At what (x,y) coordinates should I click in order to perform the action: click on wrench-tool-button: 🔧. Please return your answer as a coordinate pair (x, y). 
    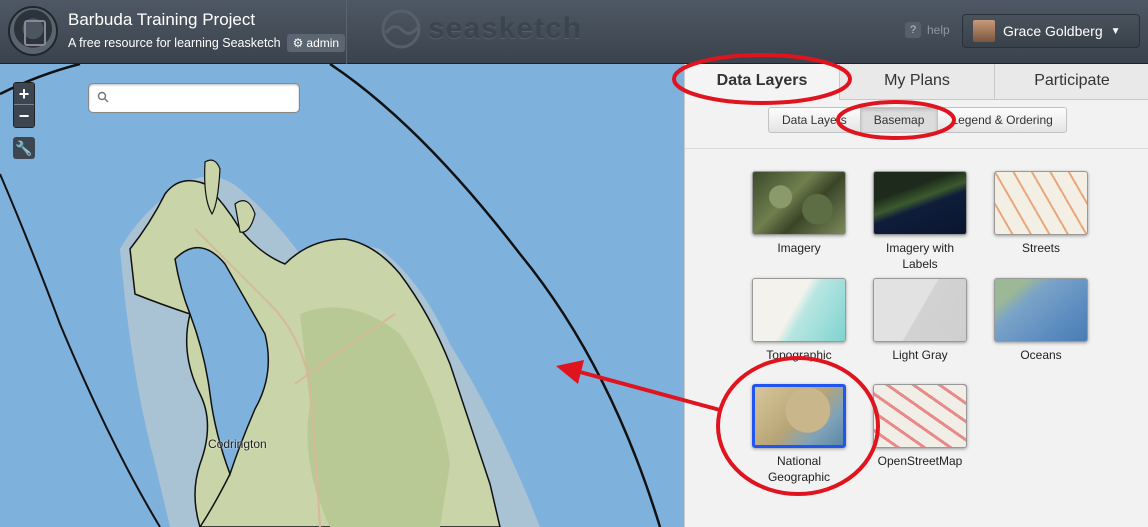
    Looking at the image, I should click on (24, 148).